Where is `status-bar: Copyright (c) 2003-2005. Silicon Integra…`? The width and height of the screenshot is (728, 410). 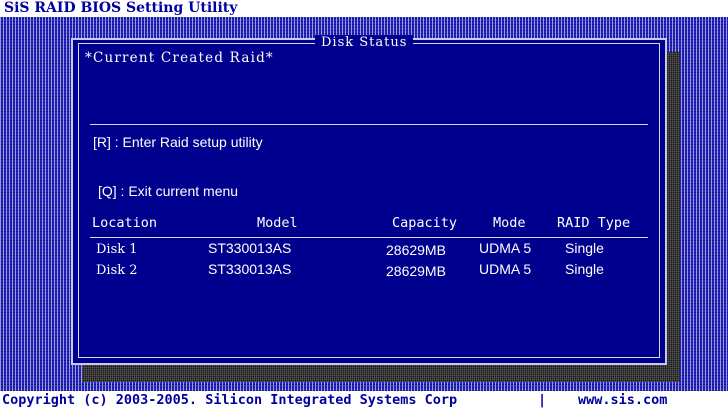 status-bar: Copyright (c) 2003-2005. Silicon Integra… is located at coordinates (364, 400).